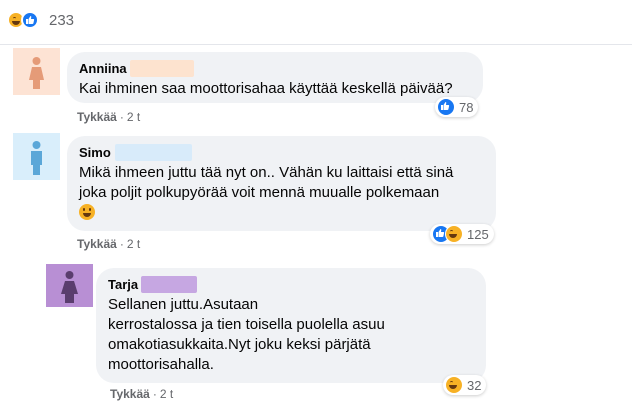  I want to click on comment-reactions: 125, so click(462, 234).